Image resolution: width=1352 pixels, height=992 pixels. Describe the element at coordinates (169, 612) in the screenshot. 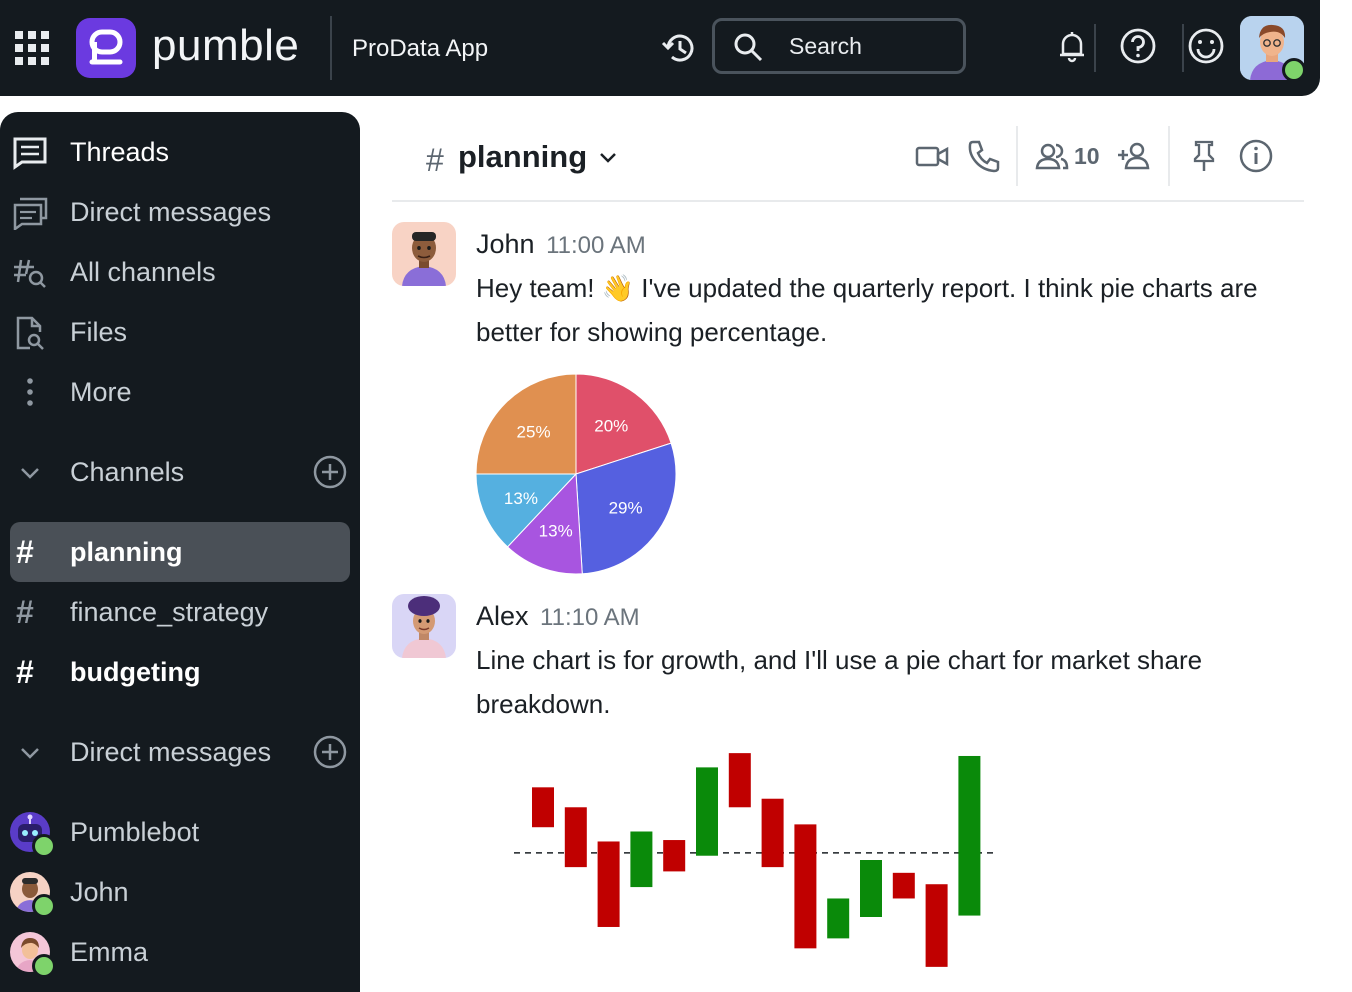

I see `sidebar-channel-label: finance_strategy` at that location.